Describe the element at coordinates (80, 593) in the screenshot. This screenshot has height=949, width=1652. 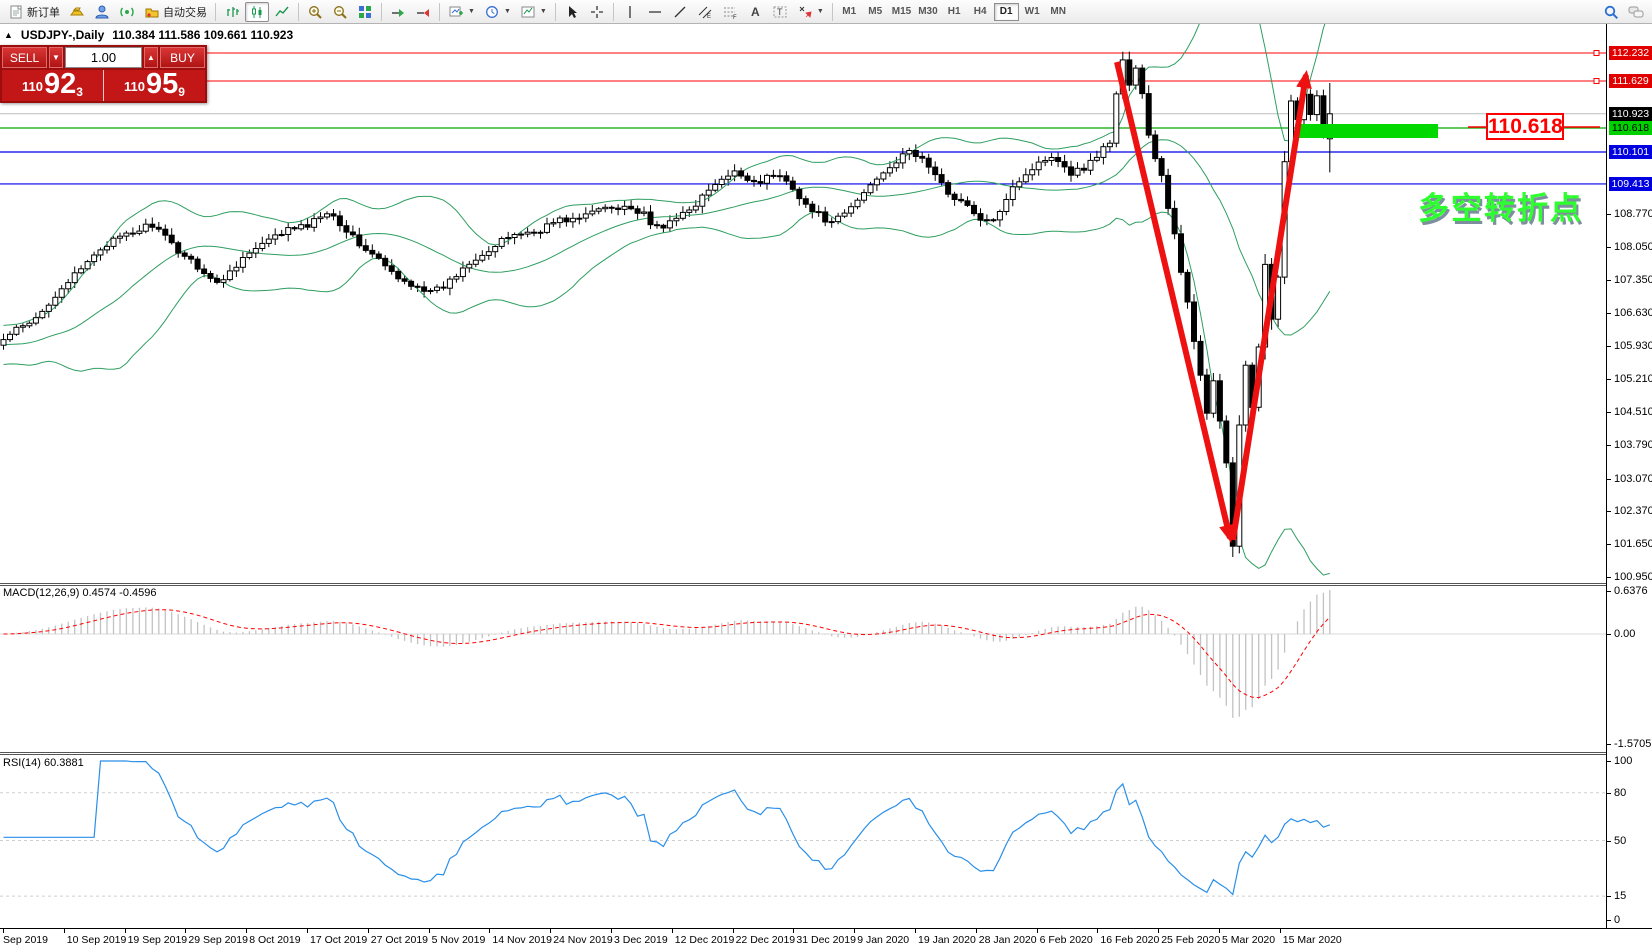
I see `macd-indicator-label: MACD(12,26,9) 0.4574 -0.4596` at that location.